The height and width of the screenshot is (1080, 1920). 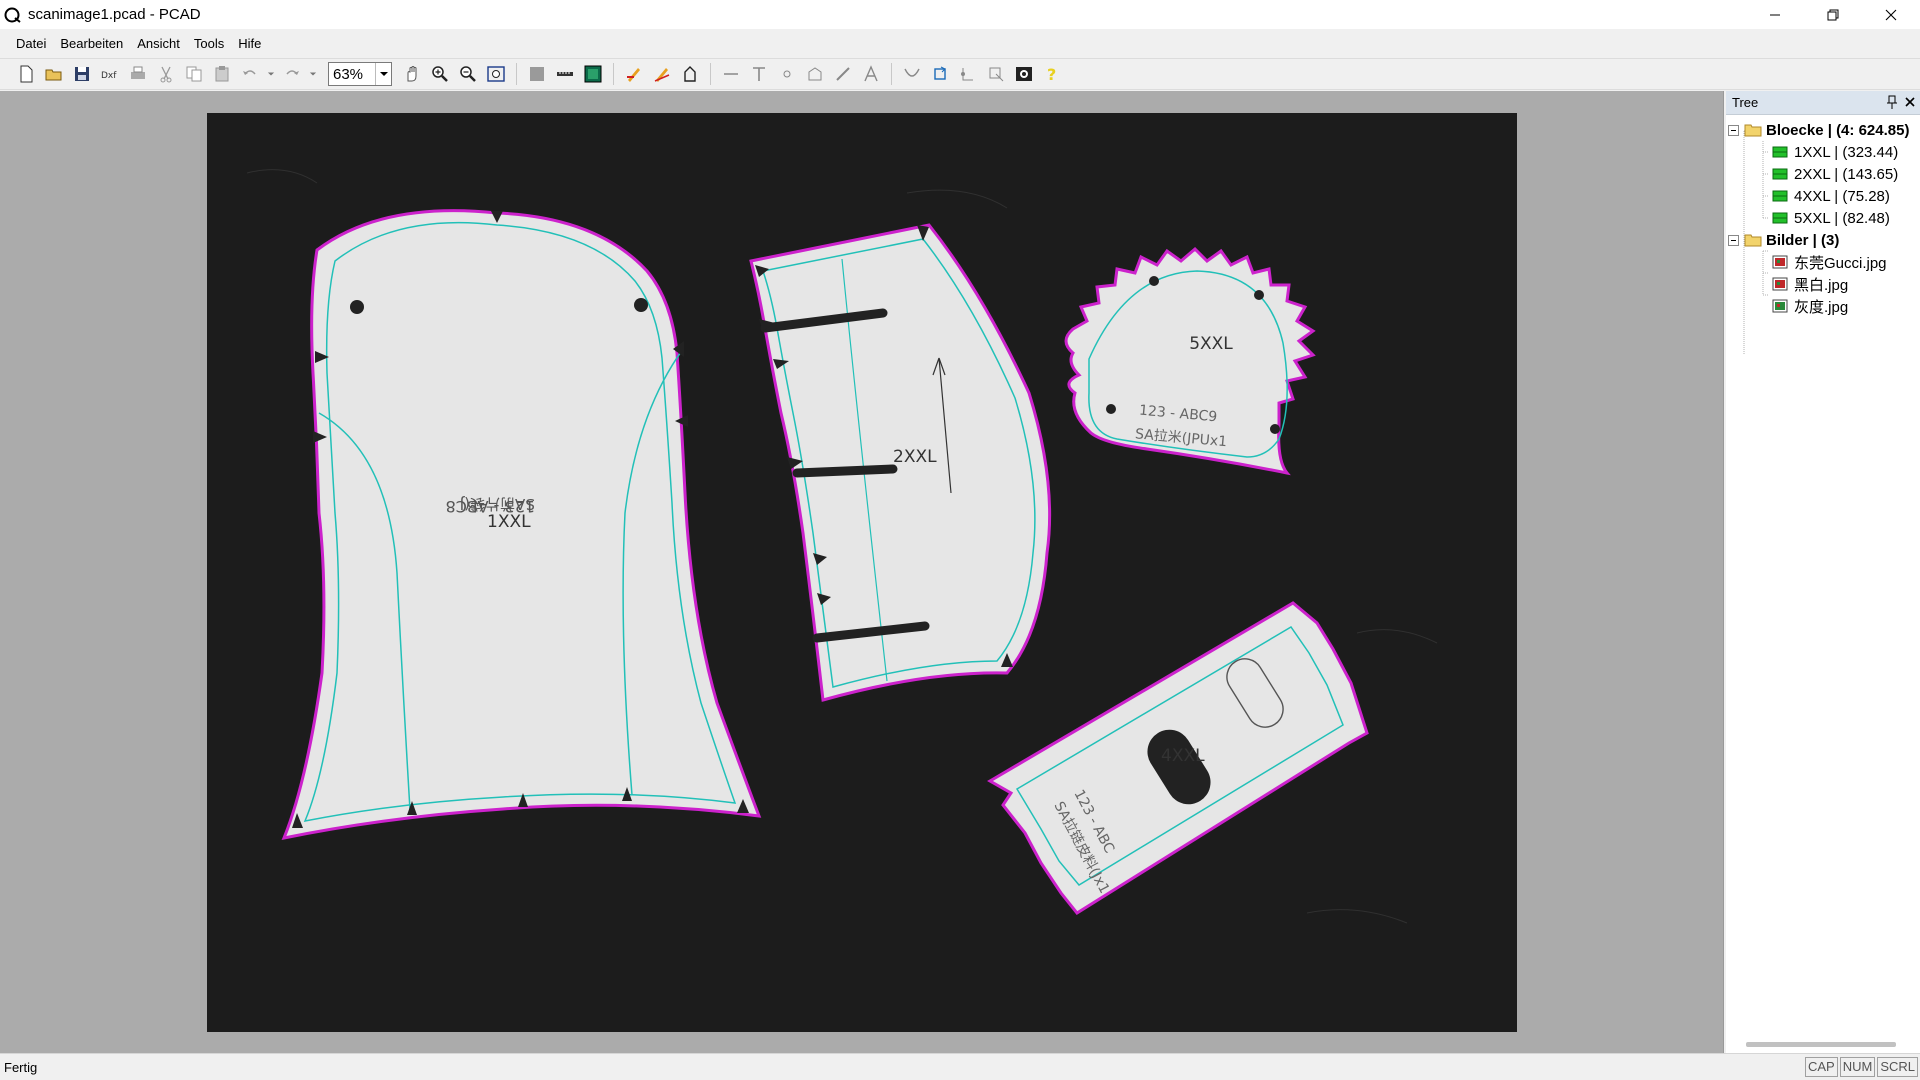 I want to click on tree-panel-buttons, so click(x=1901, y=102).